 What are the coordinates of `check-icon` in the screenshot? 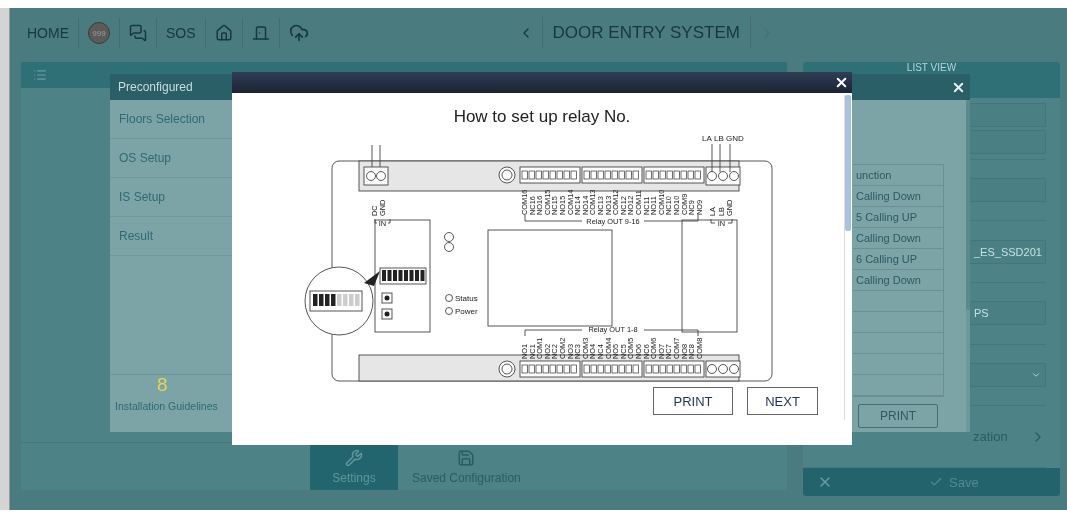 It's located at (936, 482).